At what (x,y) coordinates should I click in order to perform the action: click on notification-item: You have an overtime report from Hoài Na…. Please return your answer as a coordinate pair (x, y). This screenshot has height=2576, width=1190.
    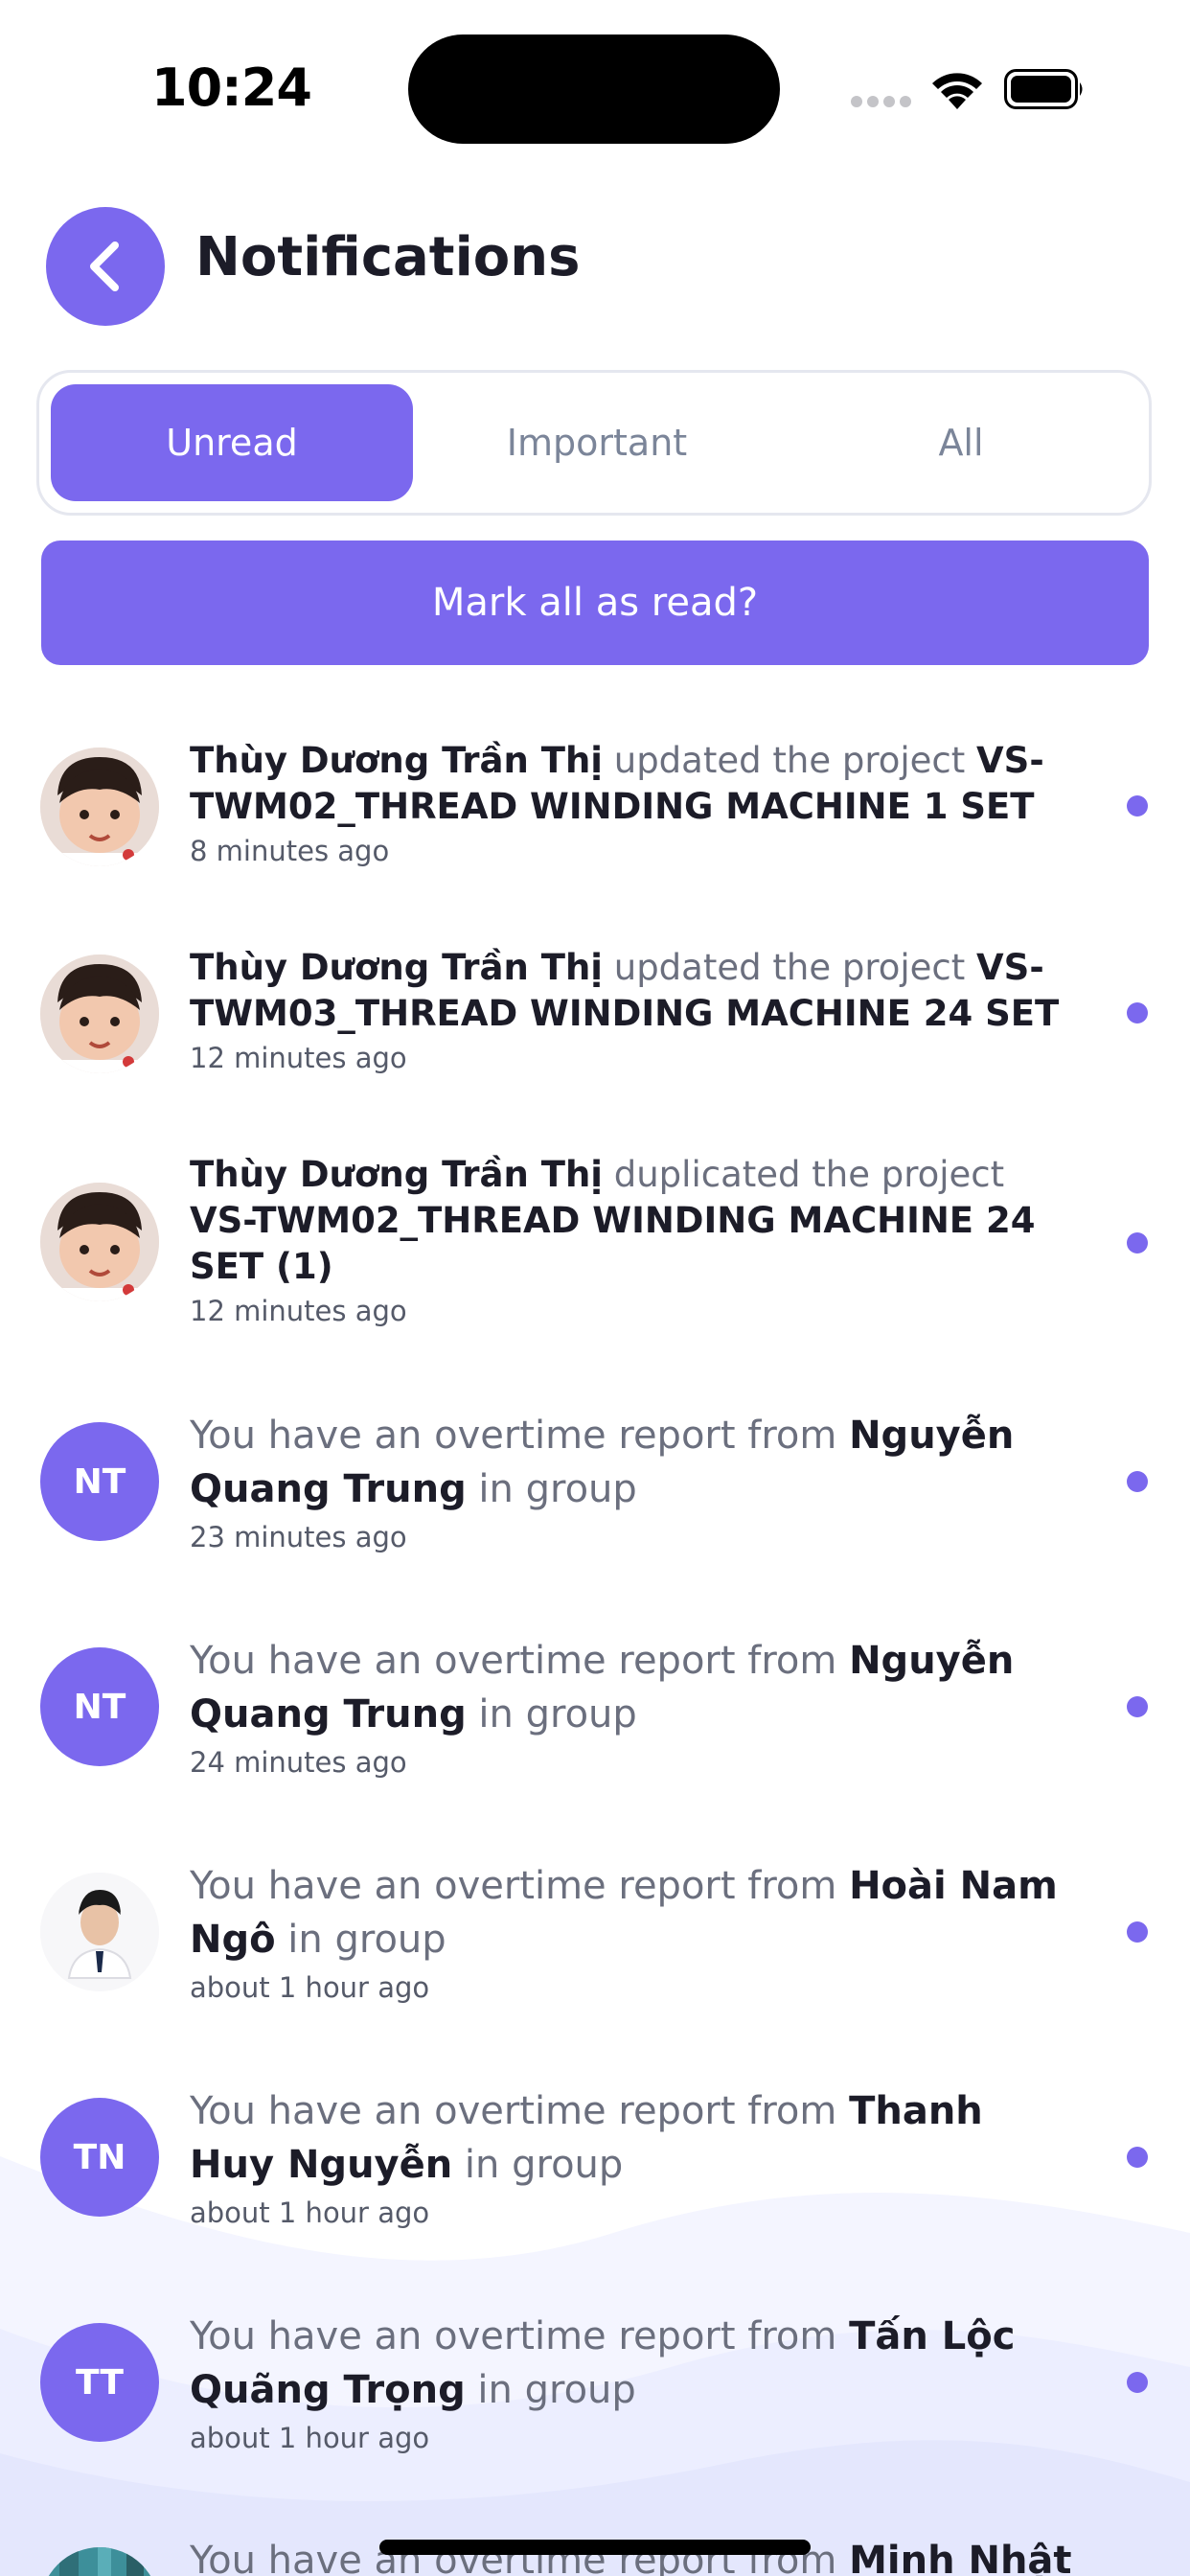
    Looking at the image, I should click on (595, 1931).